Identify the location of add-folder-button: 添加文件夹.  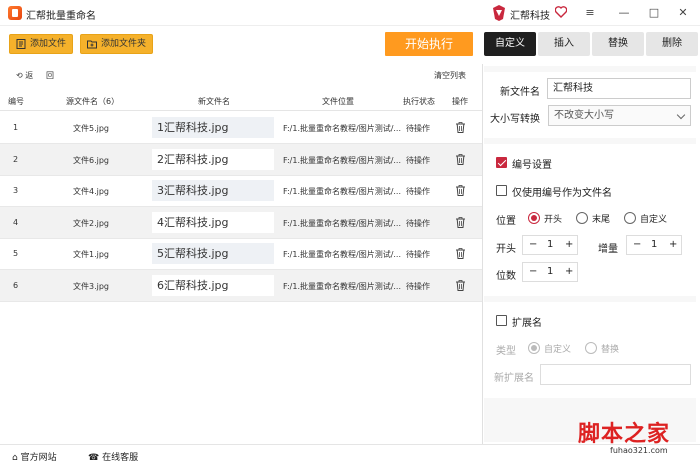
(117, 44).